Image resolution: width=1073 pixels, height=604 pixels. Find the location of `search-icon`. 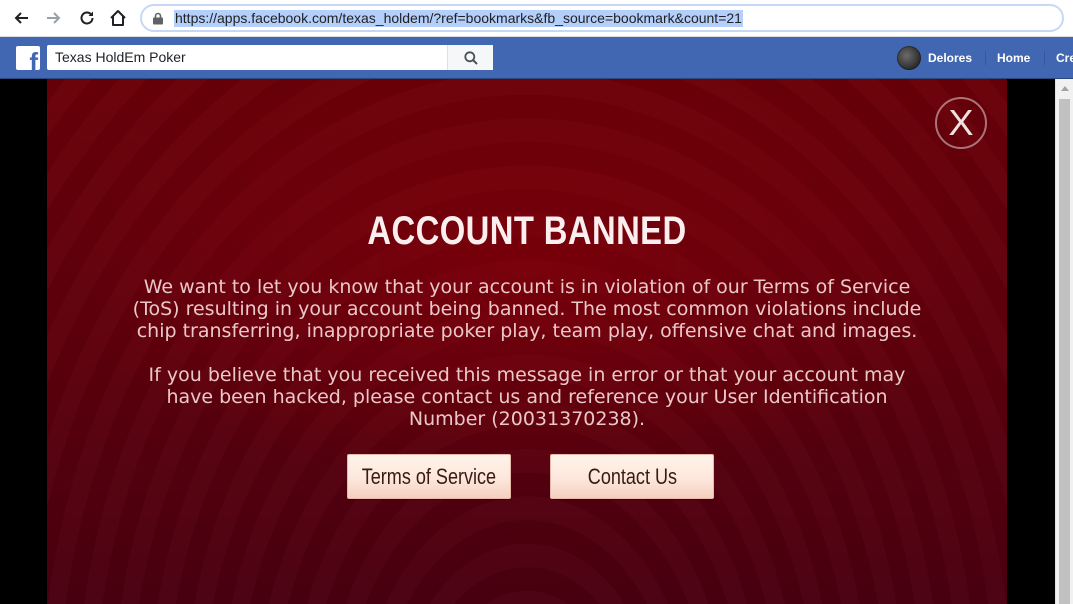

search-icon is located at coordinates (470, 57).